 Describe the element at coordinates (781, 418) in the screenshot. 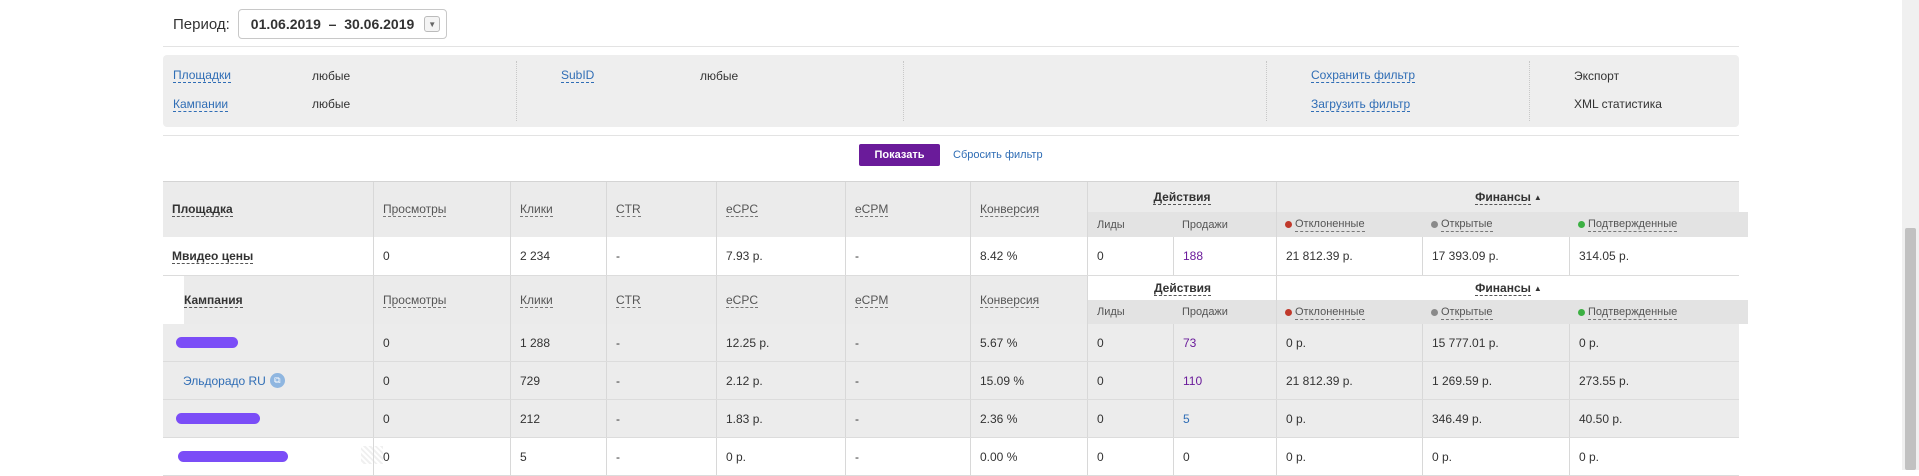

I see `cell-ecpc: 1.83 р.` at that location.